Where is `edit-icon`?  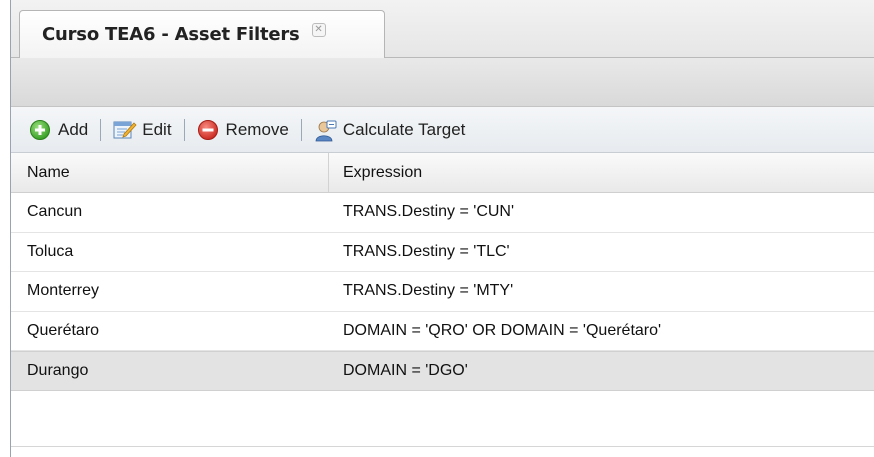
edit-icon is located at coordinates (125, 130).